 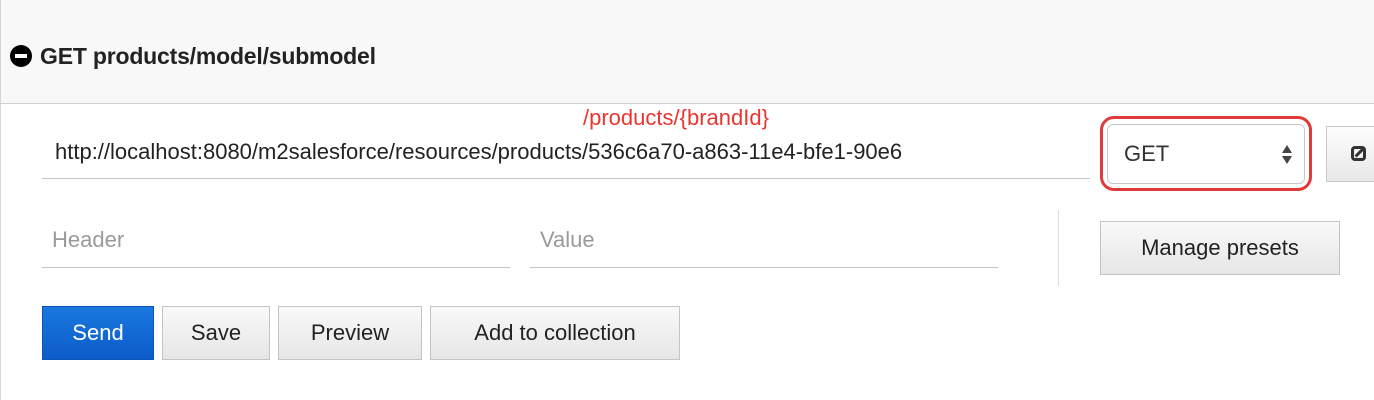 What do you see at coordinates (216, 333) in the screenshot?
I see `save-button: Save` at bounding box center [216, 333].